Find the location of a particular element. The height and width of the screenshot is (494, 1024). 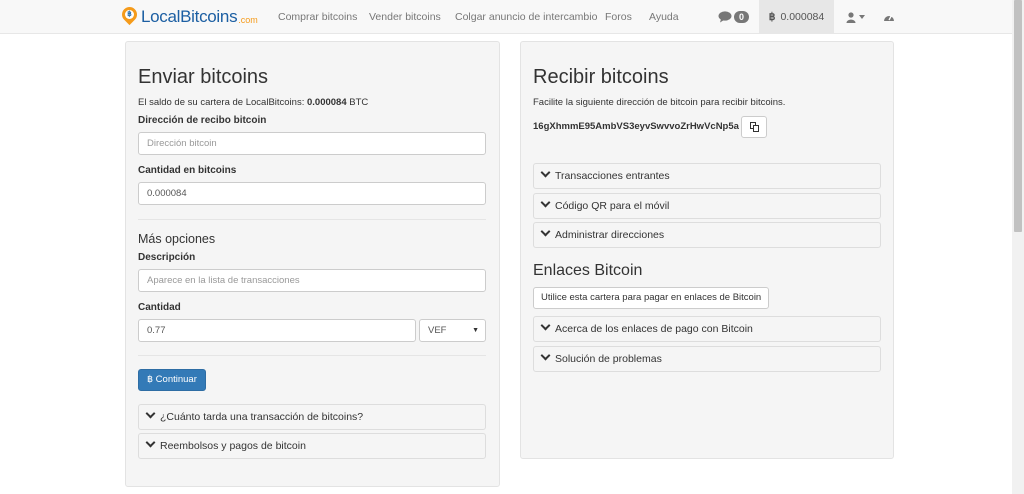

balance-value: 0.000084 is located at coordinates (326, 102).